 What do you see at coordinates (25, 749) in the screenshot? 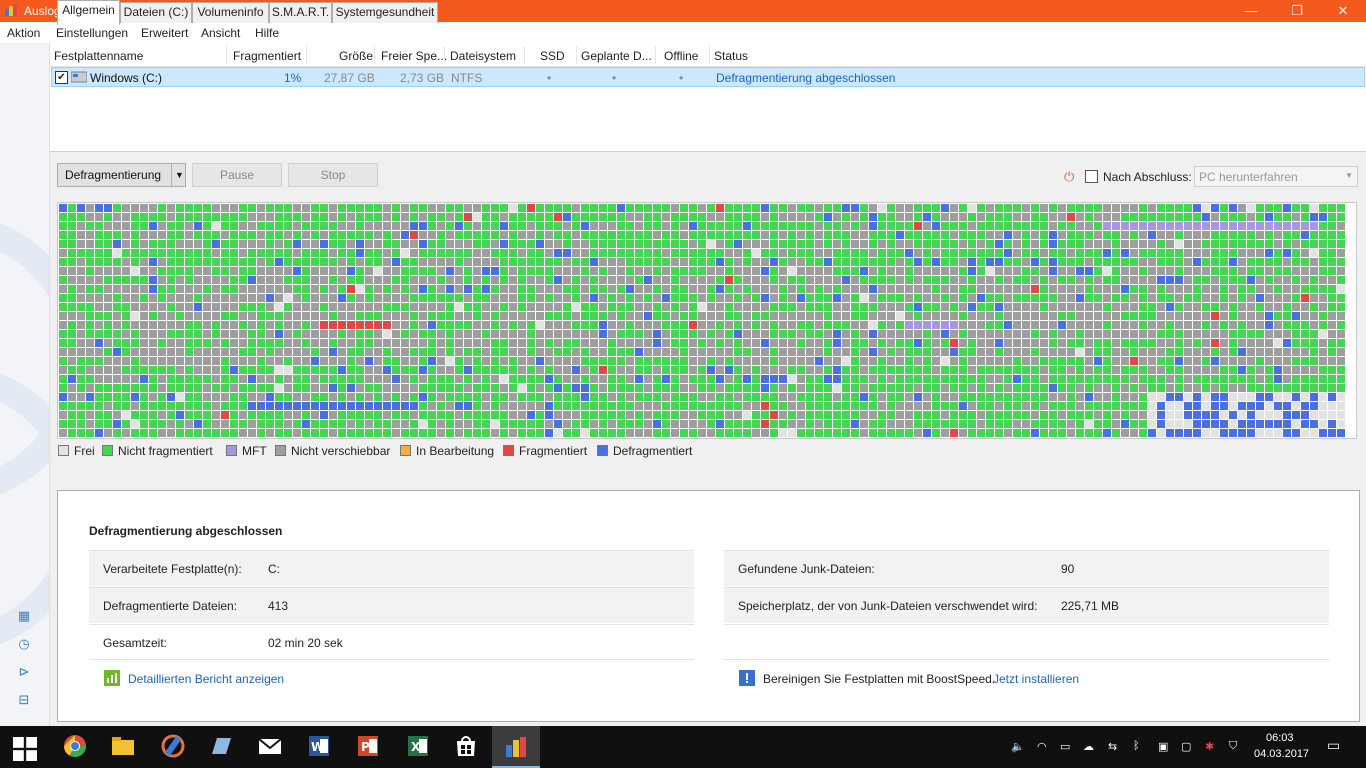
I see `windows-start-icon` at bounding box center [25, 749].